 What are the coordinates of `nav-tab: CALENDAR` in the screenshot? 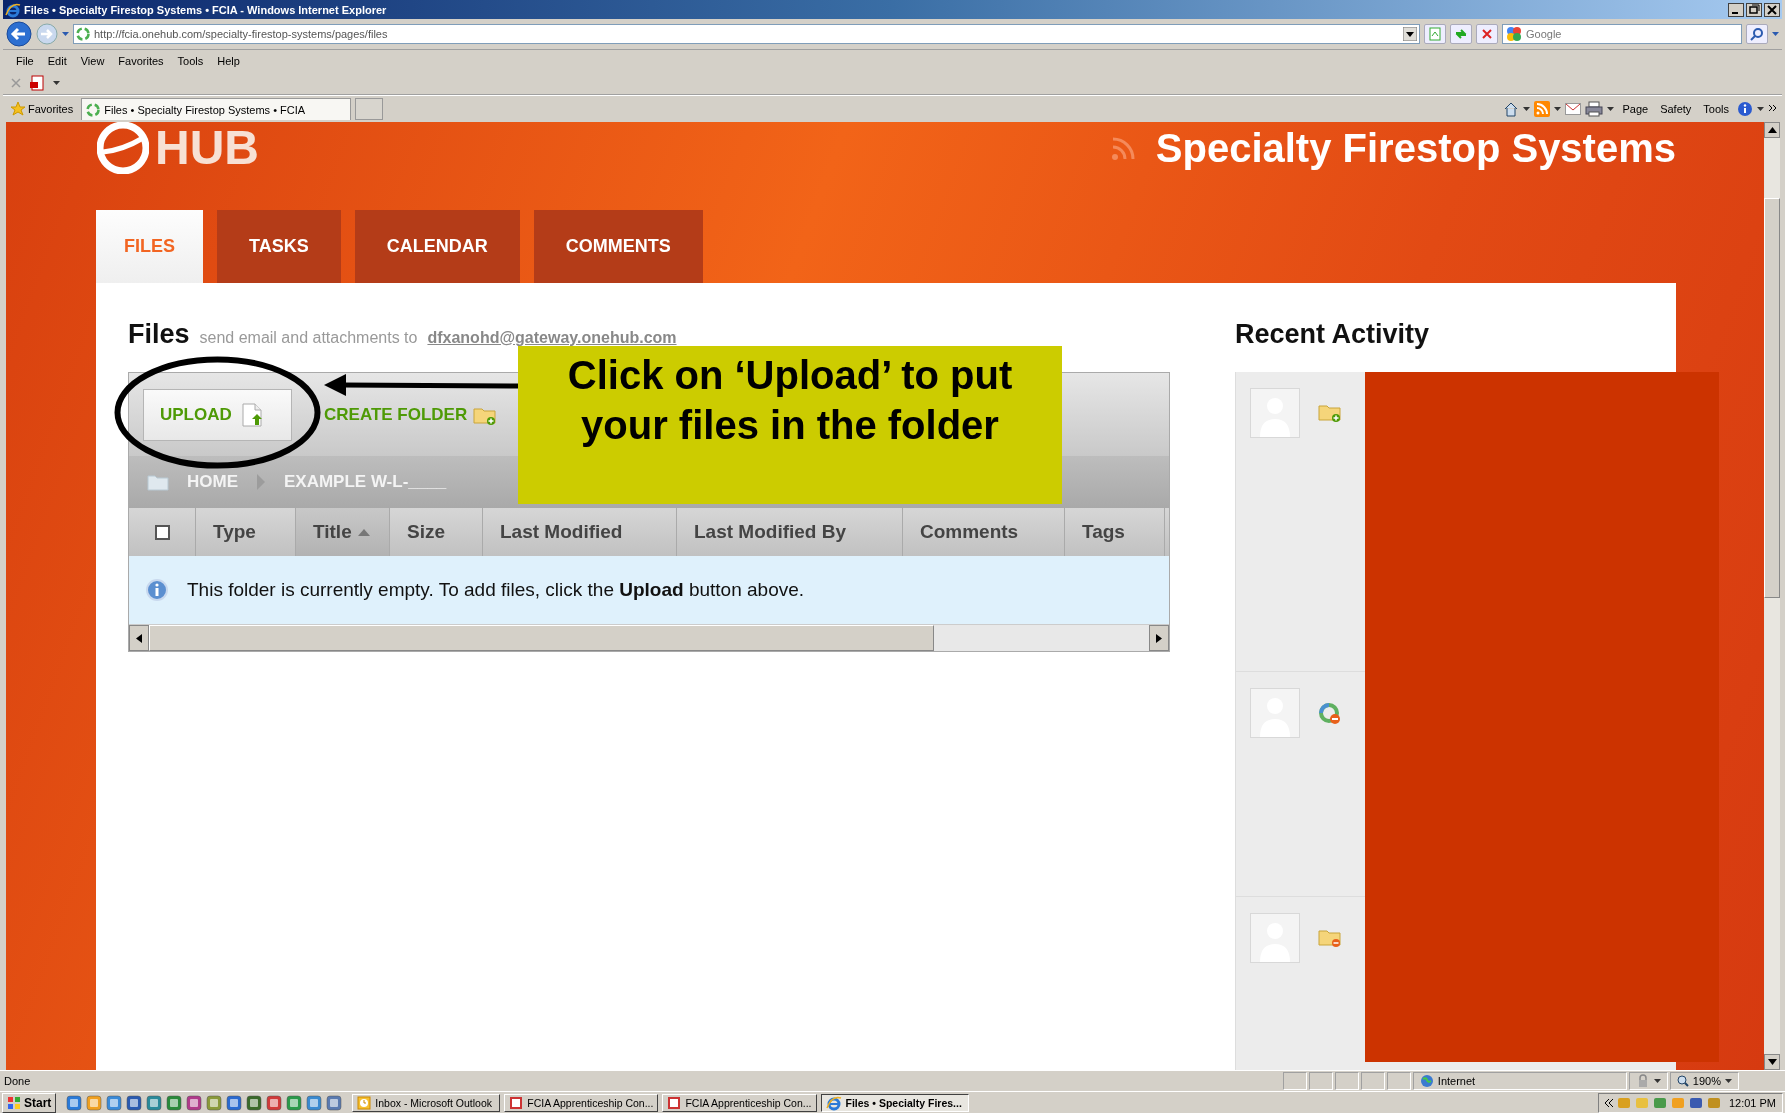 It's located at (437, 246).